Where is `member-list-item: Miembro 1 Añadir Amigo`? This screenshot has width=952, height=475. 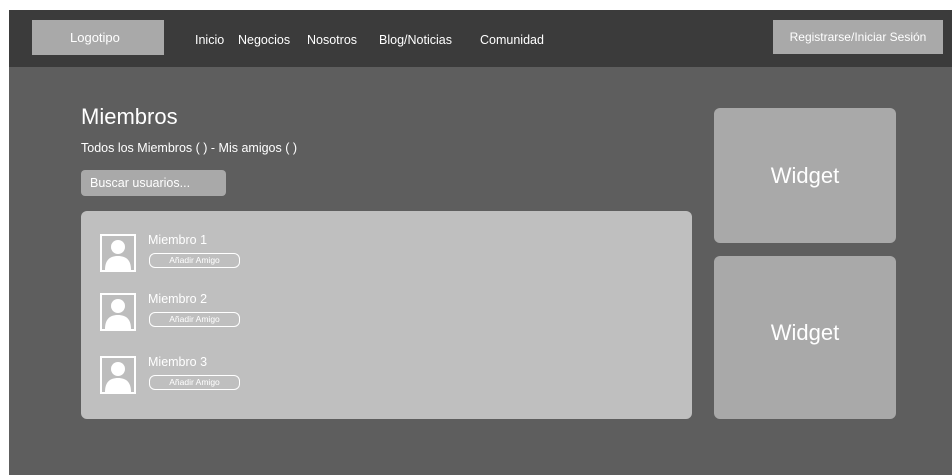 member-list-item: Miembro 1 Añadir Amigo is located at coordinates (250, 253).